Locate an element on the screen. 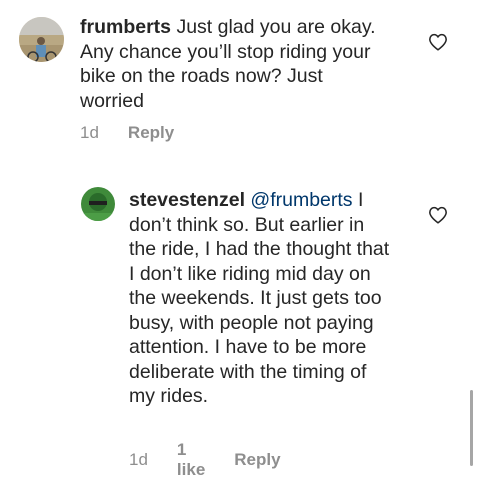 The width and height of the screenshot is (480, 480). comment-meta: 1d 1 like Reply is located at coordinates (205, 460).